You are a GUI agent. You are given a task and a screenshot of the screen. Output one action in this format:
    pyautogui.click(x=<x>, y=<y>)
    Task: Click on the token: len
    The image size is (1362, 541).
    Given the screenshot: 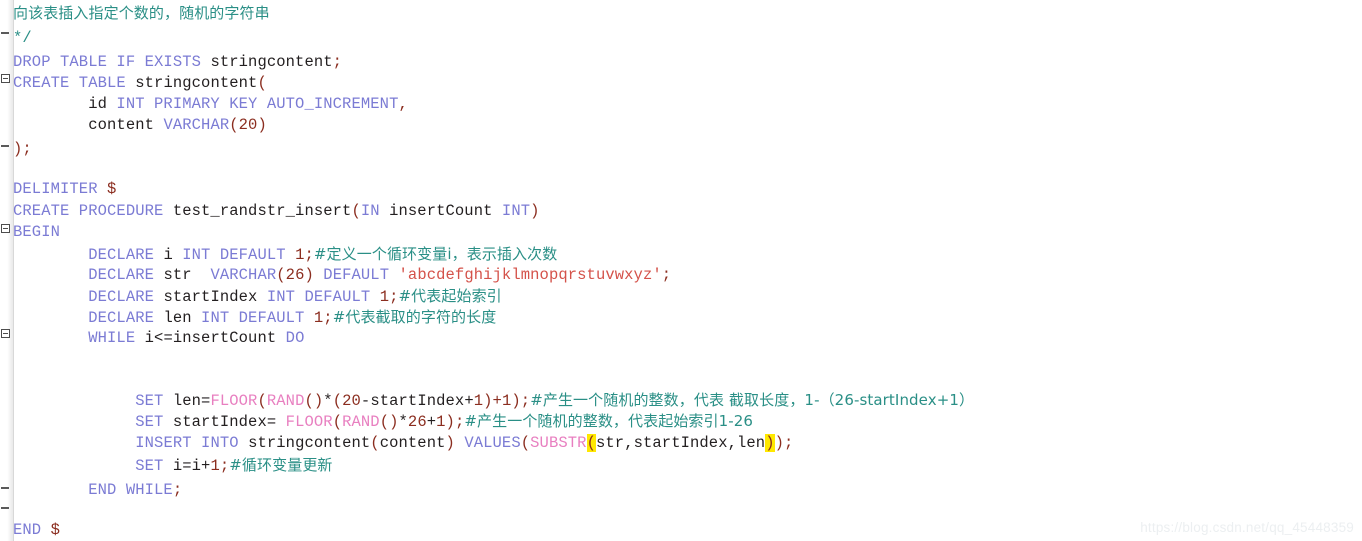 What is the action you would take?
    pyautogui.click(x=182, y=318)
    